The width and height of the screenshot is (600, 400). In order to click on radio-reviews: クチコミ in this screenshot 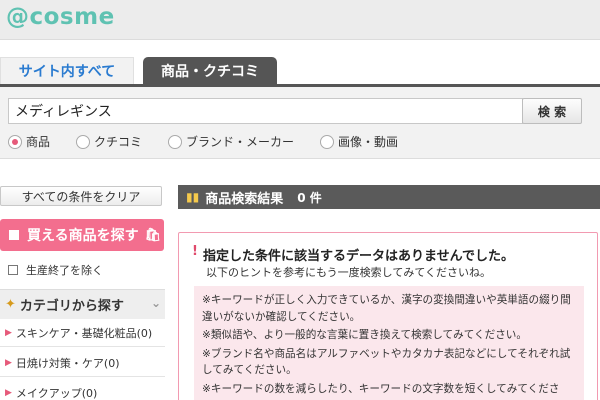, I will do `click(109, 141)`.